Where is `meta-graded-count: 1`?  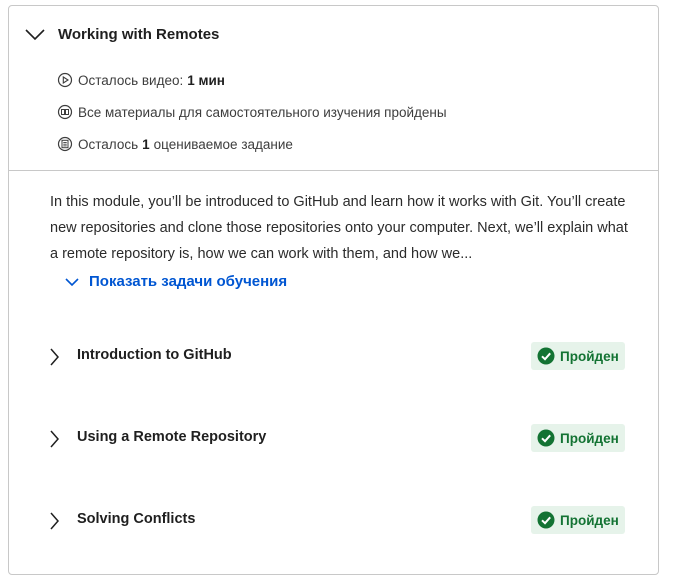 meta-graded-count: 1 is located at coordinates (146, 144).